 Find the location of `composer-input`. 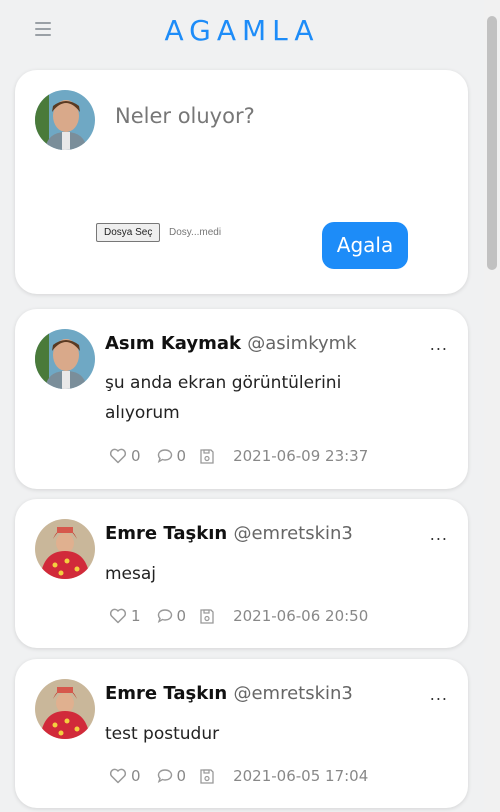

composer-input is located at coordinates (275, 116).